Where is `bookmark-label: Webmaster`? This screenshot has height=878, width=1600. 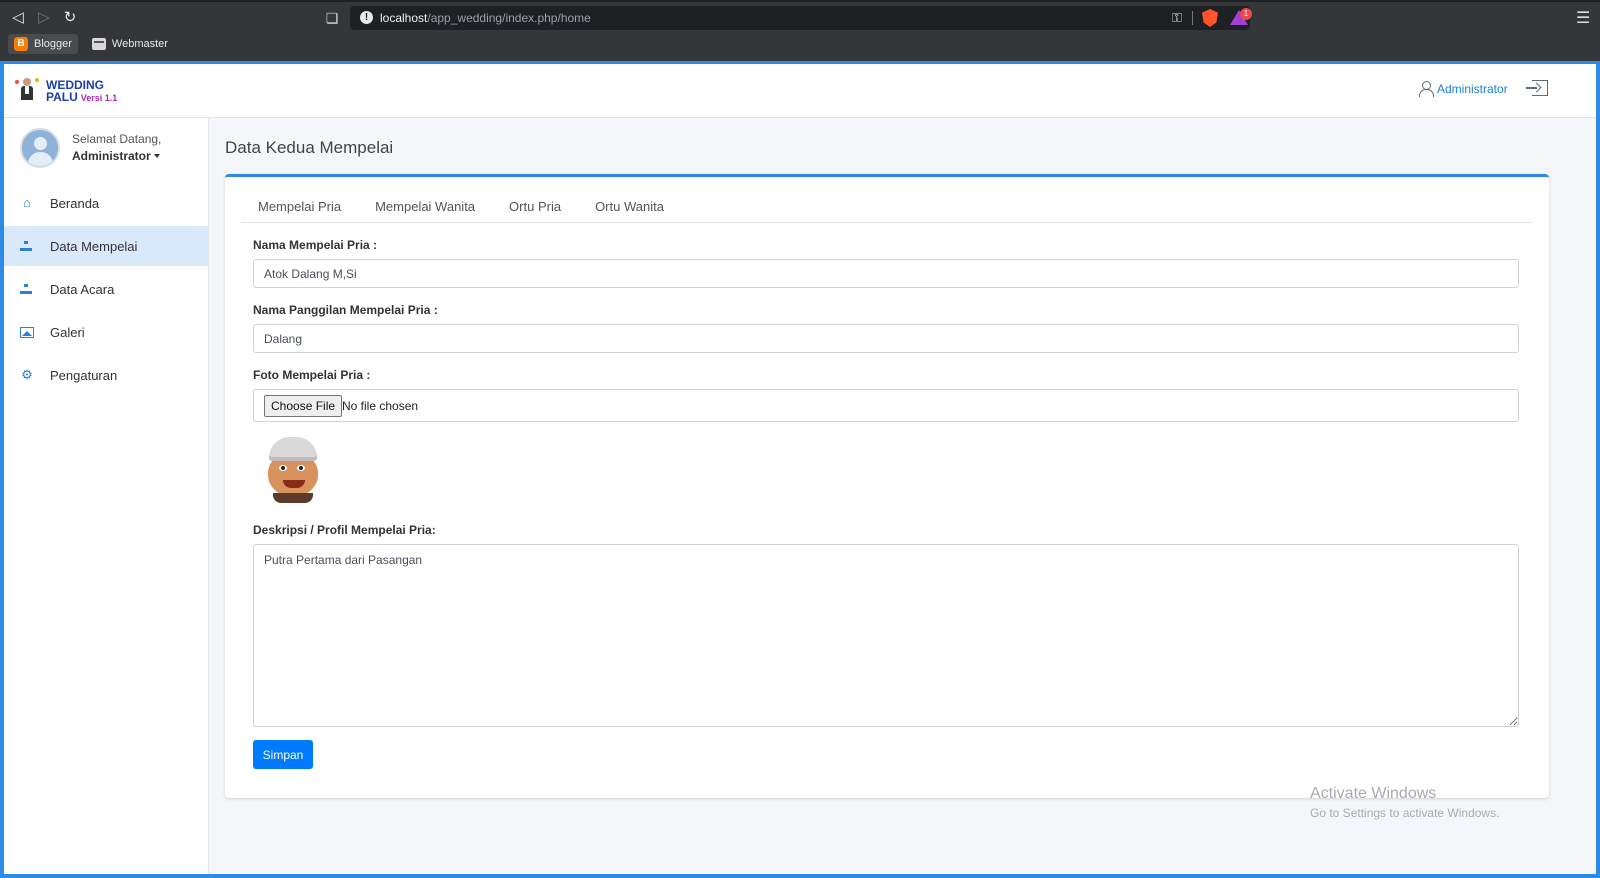 bookmark-label: Webmaster is located at coordinates (139, 44).